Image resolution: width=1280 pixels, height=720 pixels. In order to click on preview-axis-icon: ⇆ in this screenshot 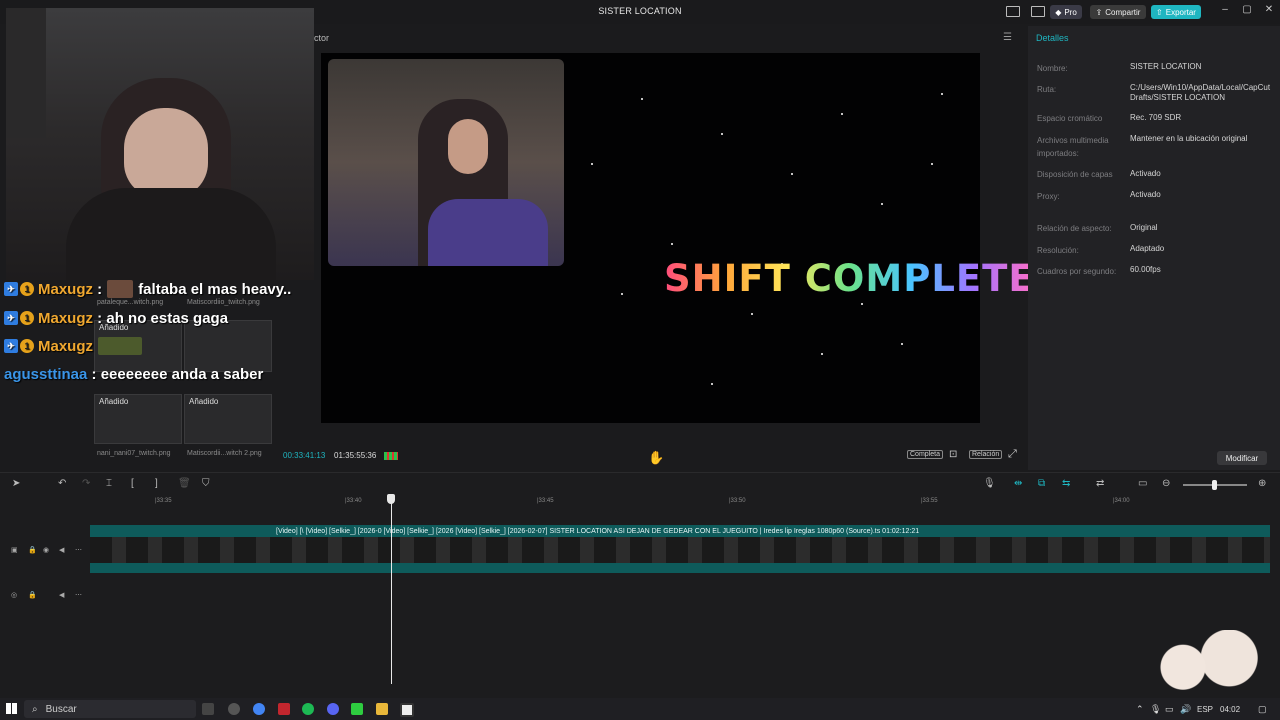, I will do `click(1066, 483)`.